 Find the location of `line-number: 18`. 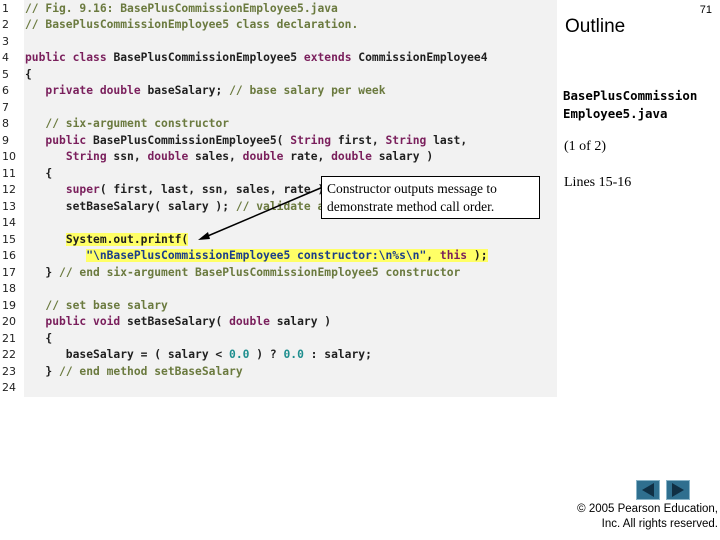

line-number: 18 is located at coordinates (9, 288).